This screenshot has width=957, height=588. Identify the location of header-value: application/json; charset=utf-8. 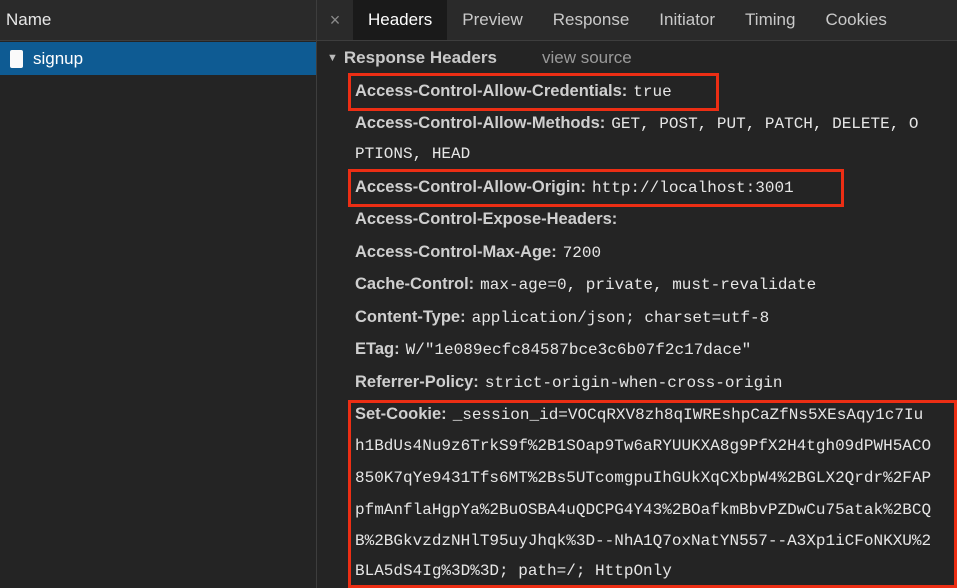
(620, 318).